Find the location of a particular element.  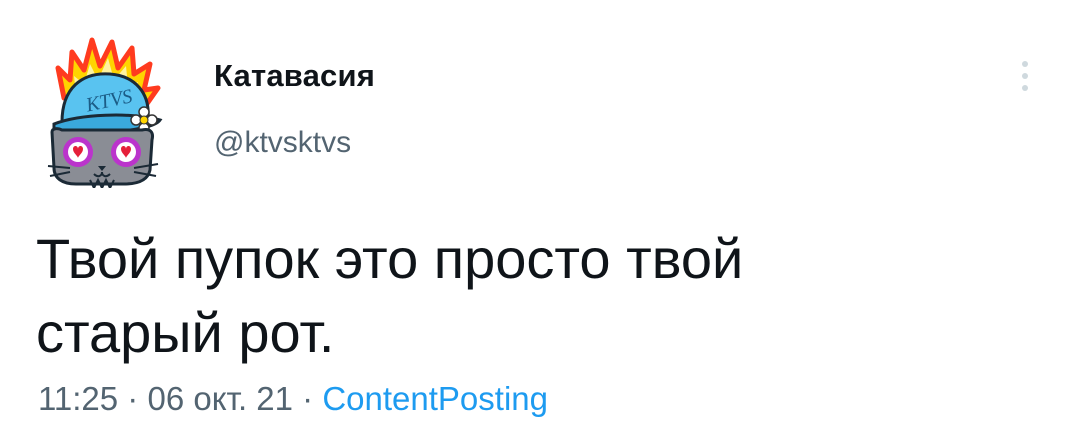

tweet-text-line: старый рот. is located at coordinates (185, 332).